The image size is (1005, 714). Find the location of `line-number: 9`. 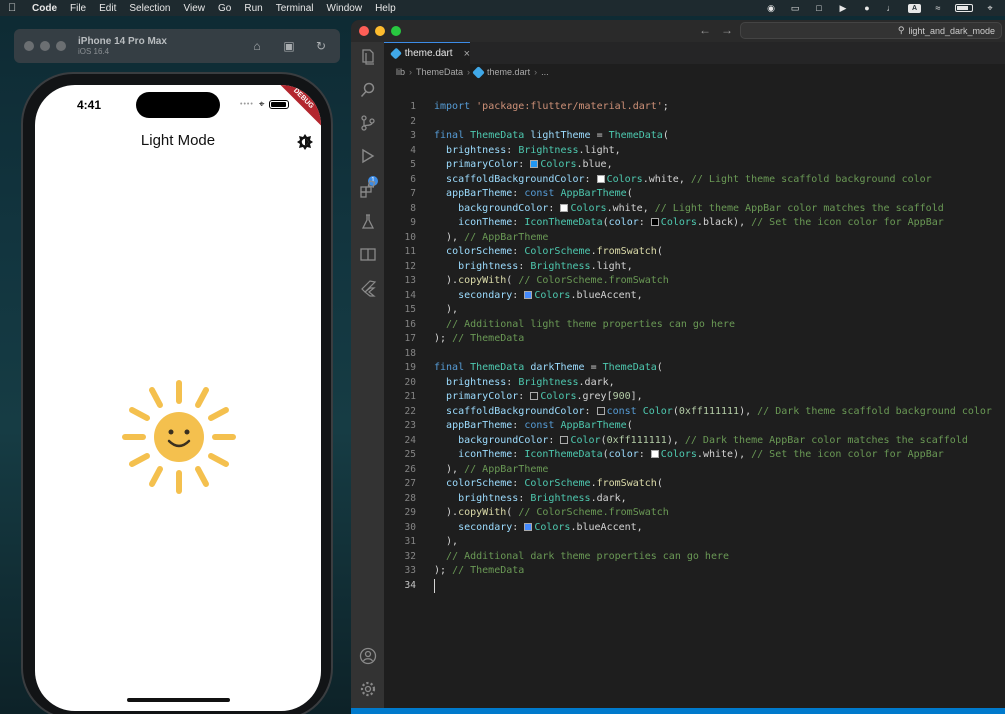

line-number: 9 is located at coordinates (413, 222).